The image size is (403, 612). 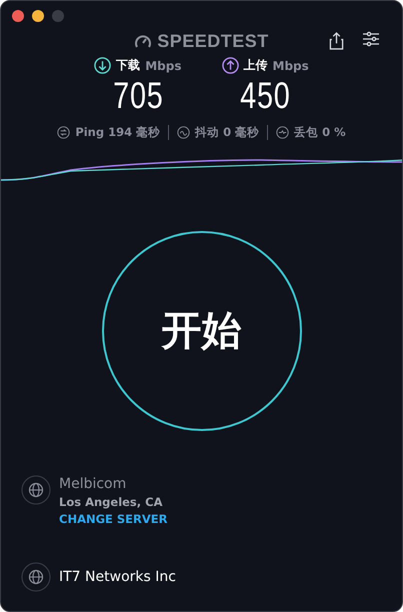 What do you see at coordinates (336, 40) in the screenshot?
I see `share-icon` at bounding box center [336, 40].